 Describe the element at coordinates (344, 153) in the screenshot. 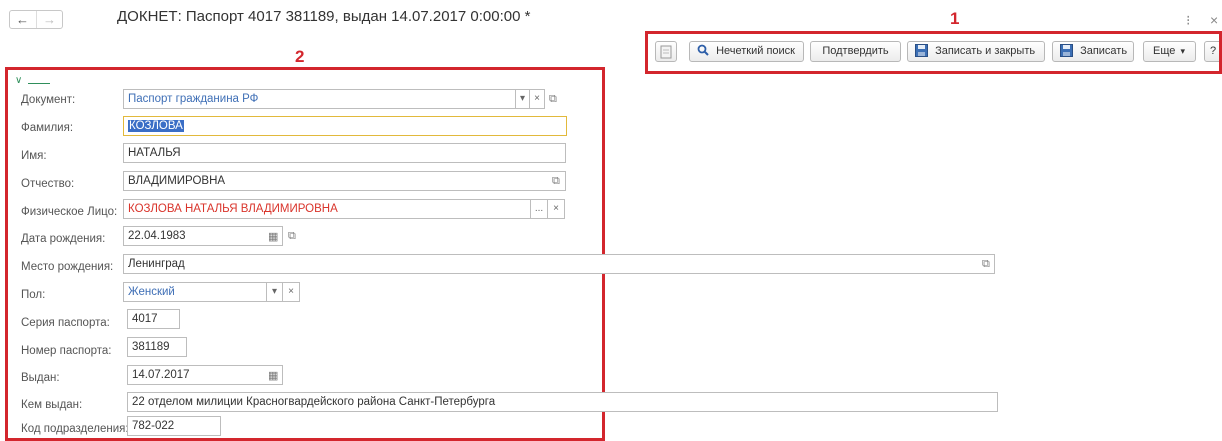

I see `name-field: НАТАЛЬЯ` at that location.